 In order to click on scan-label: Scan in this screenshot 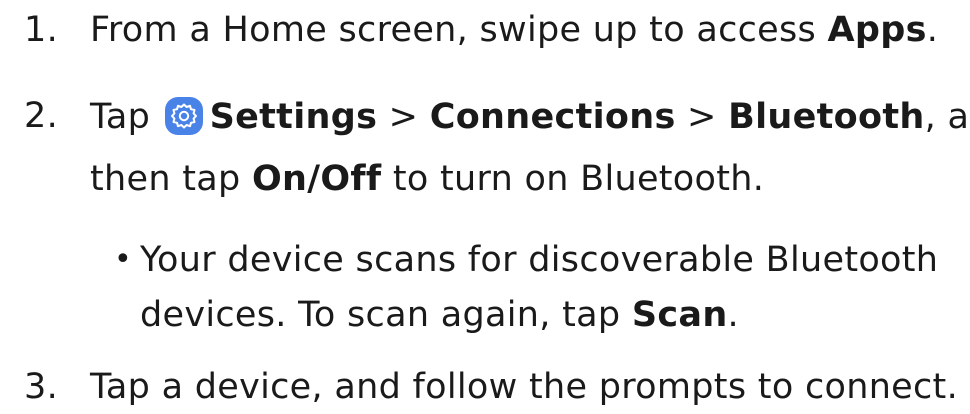, I will do `click(679, 315)`.